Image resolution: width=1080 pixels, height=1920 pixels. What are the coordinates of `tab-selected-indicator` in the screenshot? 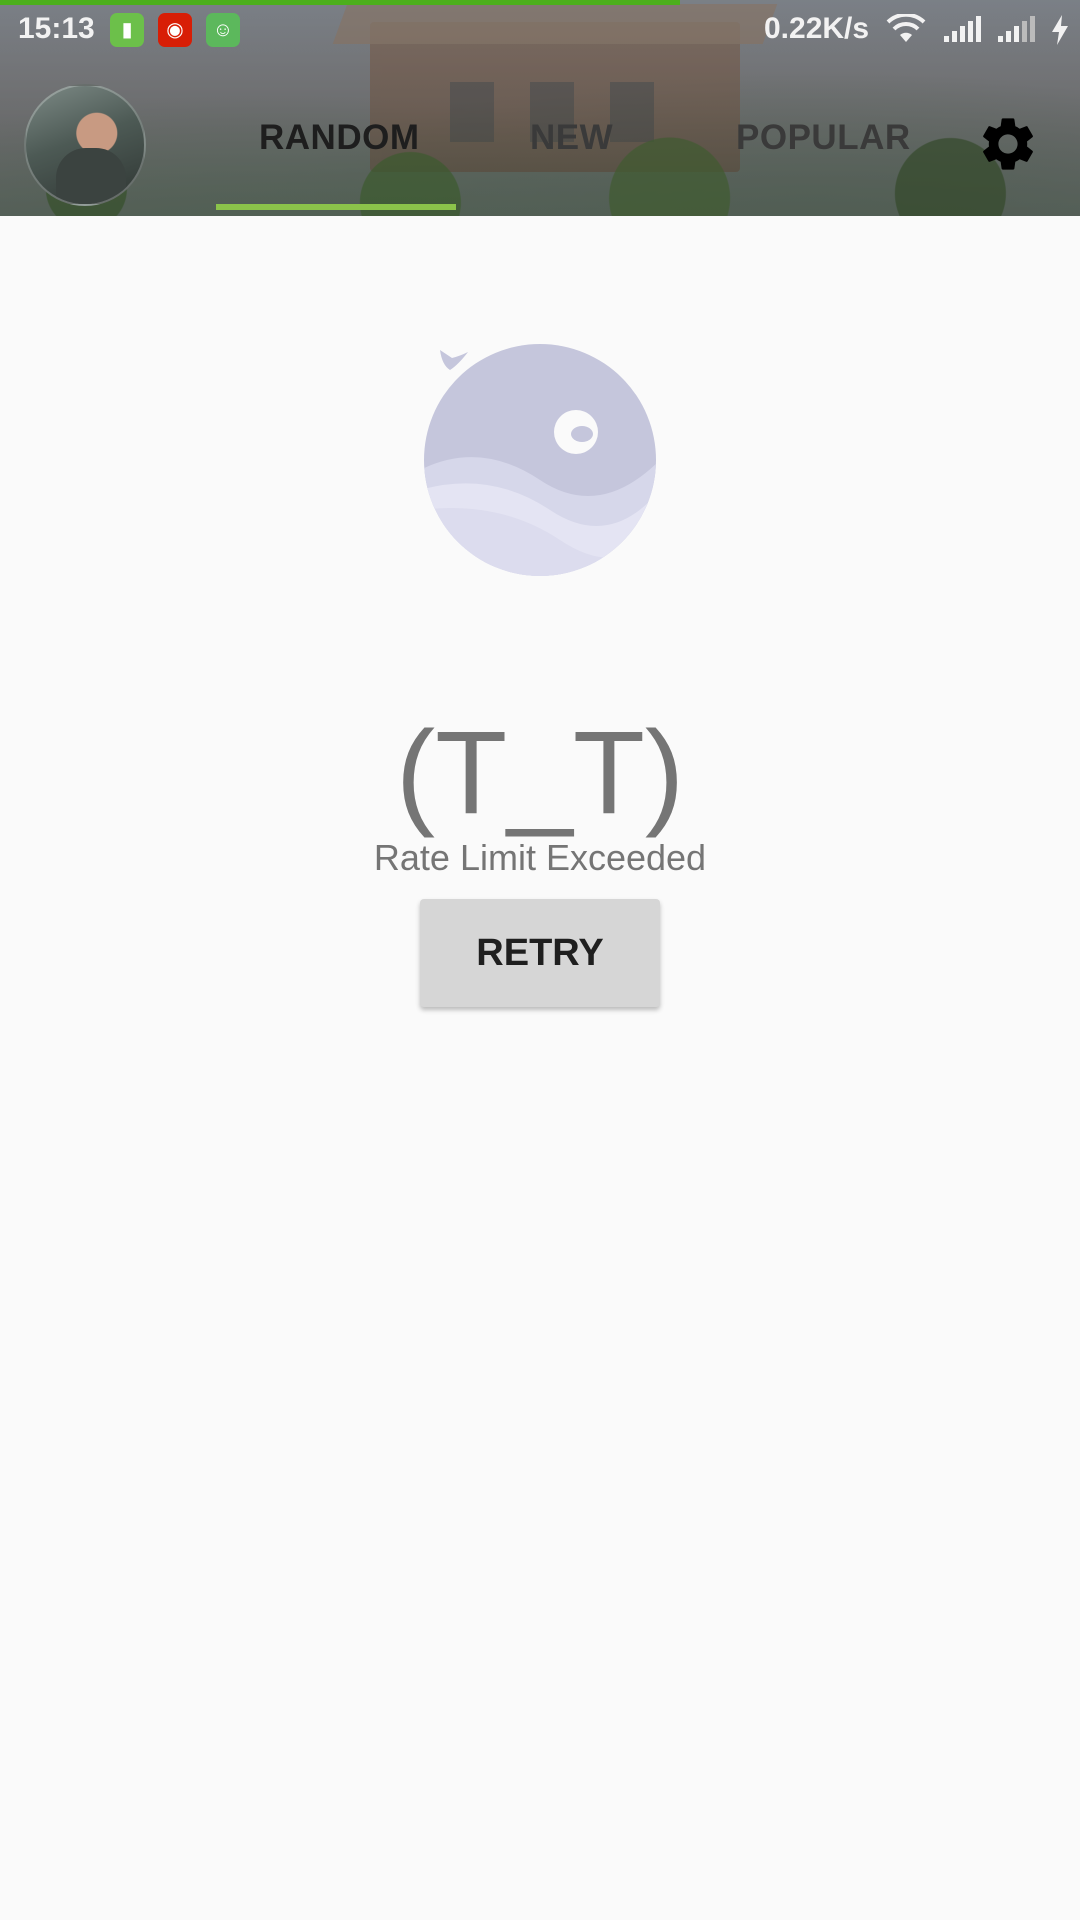 It's located at (336, 207).